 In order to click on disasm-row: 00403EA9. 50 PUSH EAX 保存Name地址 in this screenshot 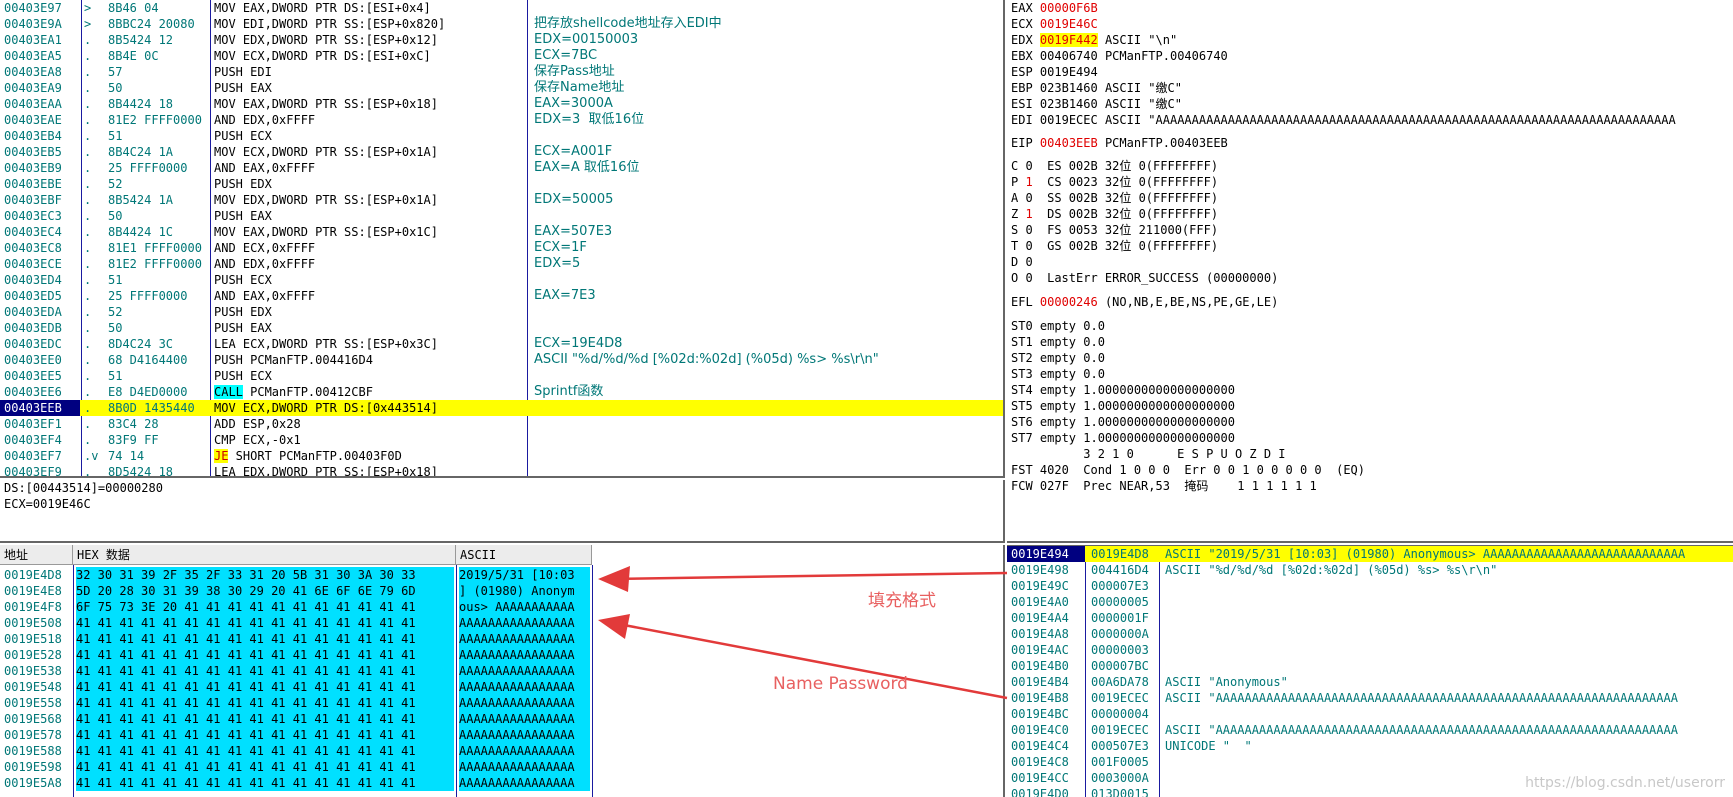, I will do `click(501, 88)`.